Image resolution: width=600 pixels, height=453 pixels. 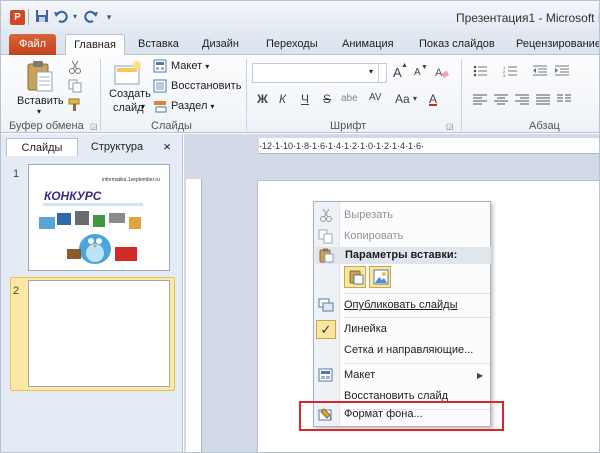 I want to click on tab-insert: Вставка, so click(x=158, y=44).